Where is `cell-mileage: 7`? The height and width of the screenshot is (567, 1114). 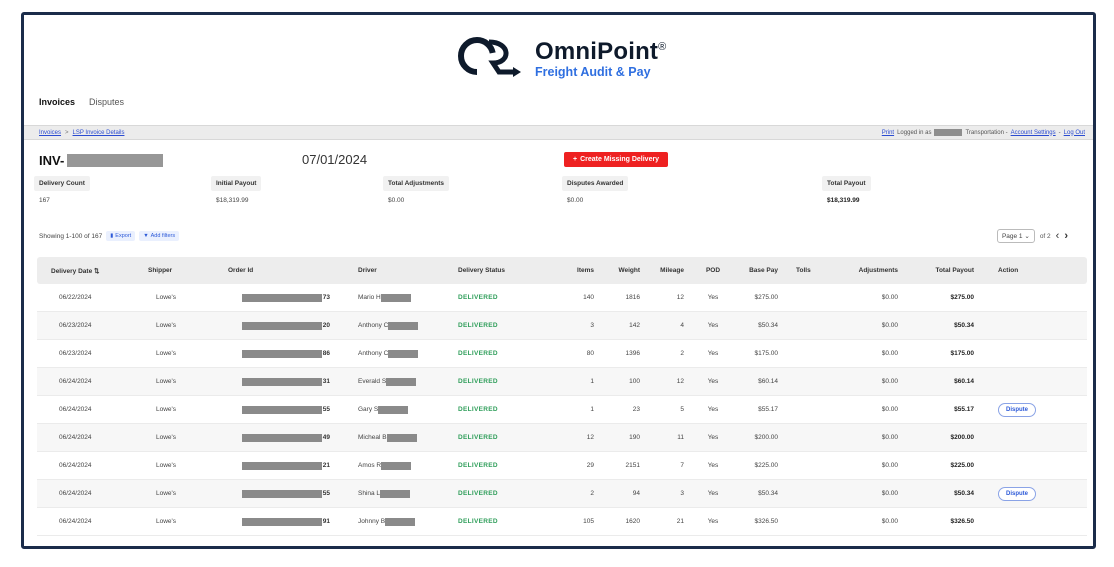 cell-mileage: 7 is located at coordinates (682, 465).